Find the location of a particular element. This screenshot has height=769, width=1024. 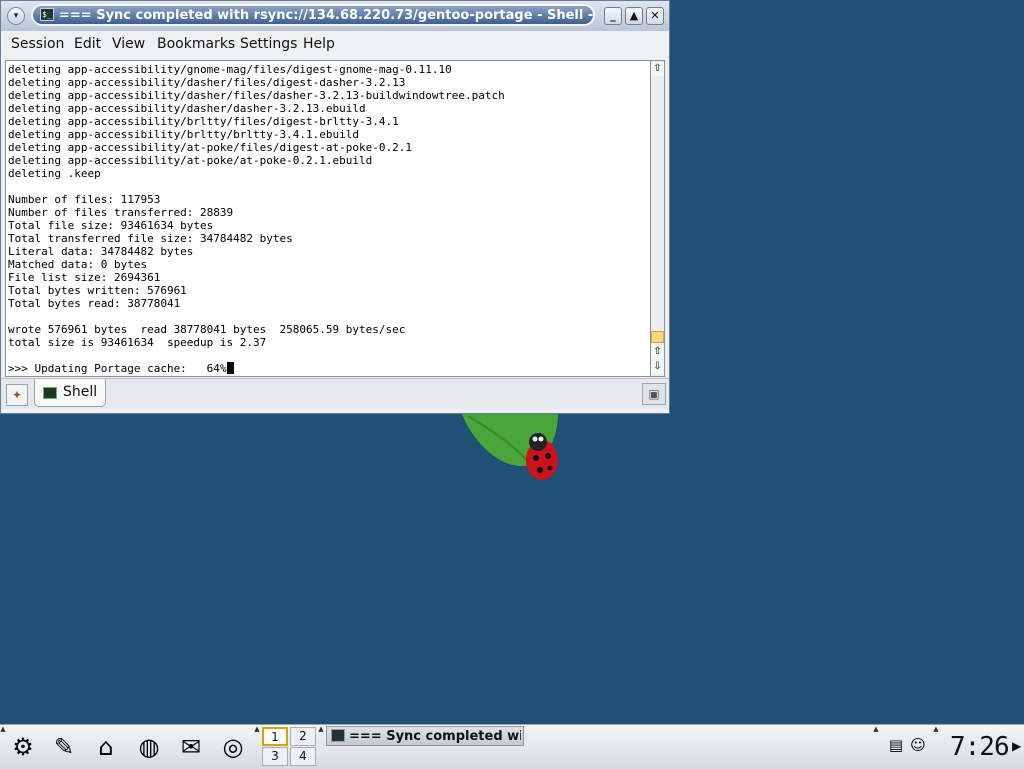

home-icon: ⌂ is located at coordinates (106, 747).